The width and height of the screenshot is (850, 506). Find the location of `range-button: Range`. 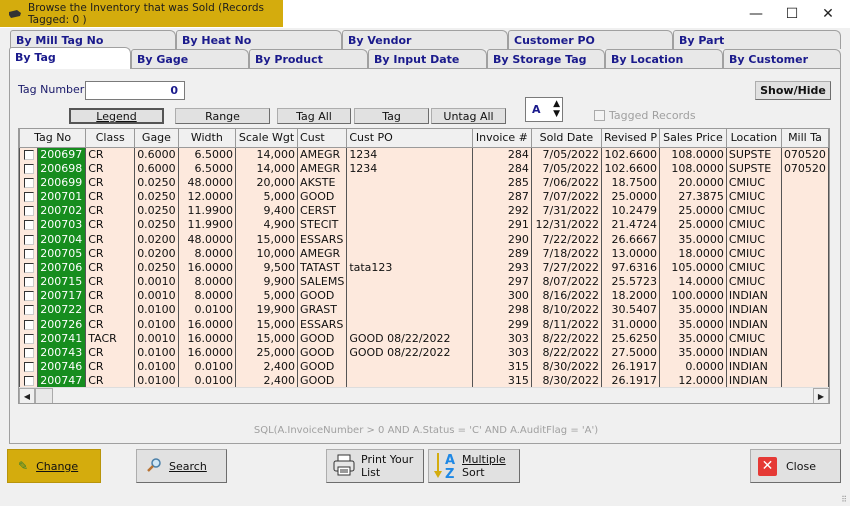

range-button: Range is located at coordinates (222, 116).